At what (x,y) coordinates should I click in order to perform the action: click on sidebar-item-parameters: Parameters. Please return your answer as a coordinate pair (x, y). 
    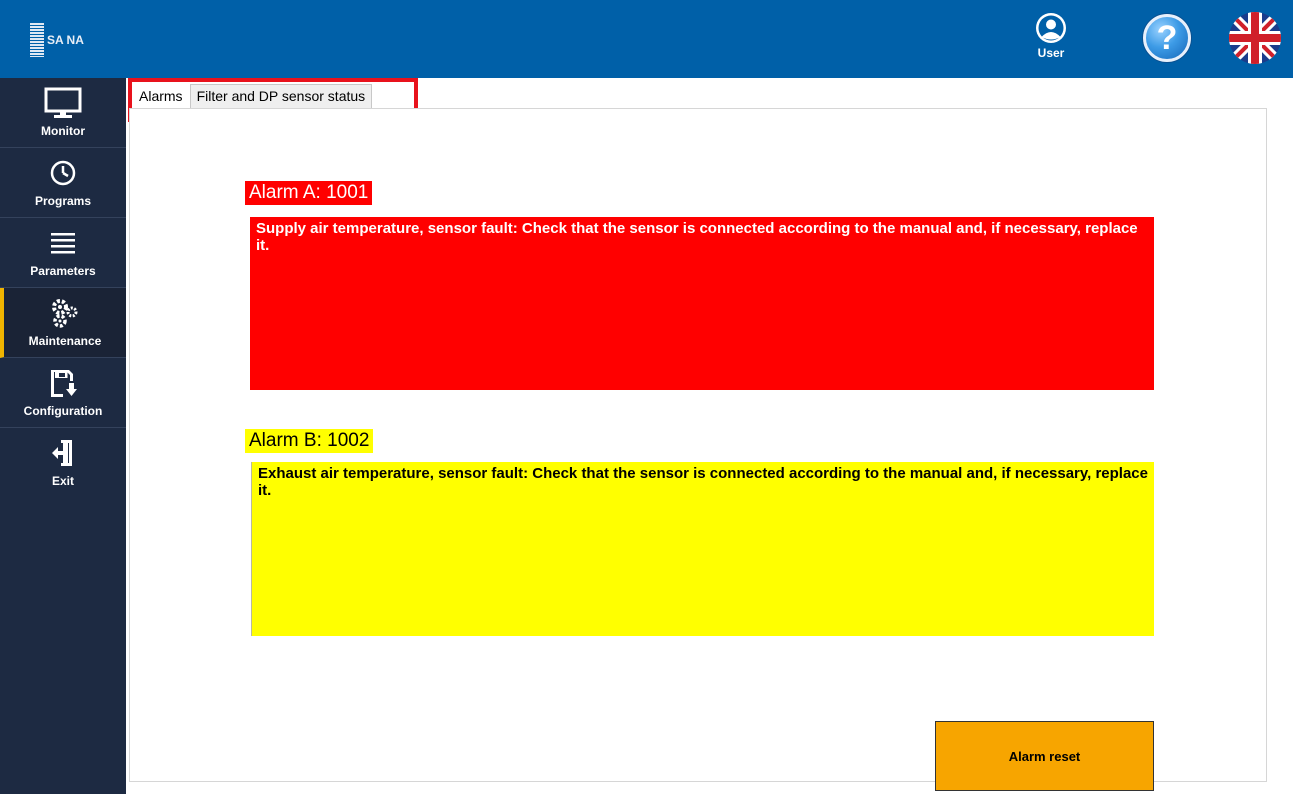
    Looking at the image, I should click on (63, 253).